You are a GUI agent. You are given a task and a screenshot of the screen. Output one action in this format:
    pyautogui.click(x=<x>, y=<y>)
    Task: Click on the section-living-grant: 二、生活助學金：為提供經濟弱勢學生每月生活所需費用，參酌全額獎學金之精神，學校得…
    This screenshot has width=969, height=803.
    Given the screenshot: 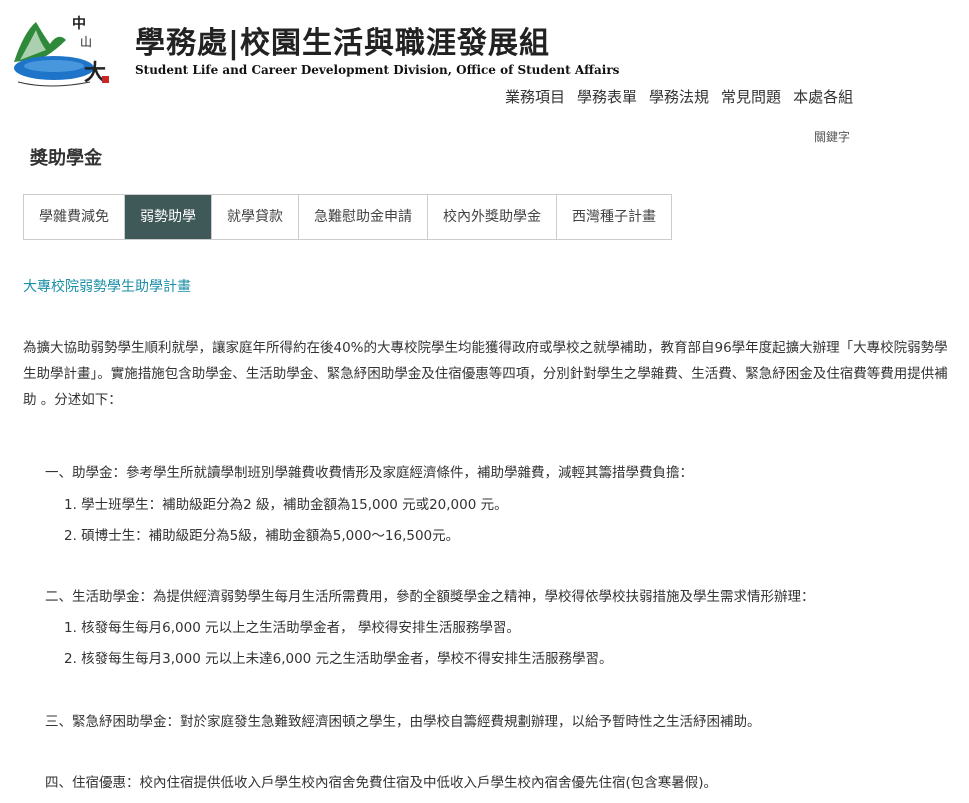 What is the action you would take?
    pyautogui.click(x=430, y=597)
    